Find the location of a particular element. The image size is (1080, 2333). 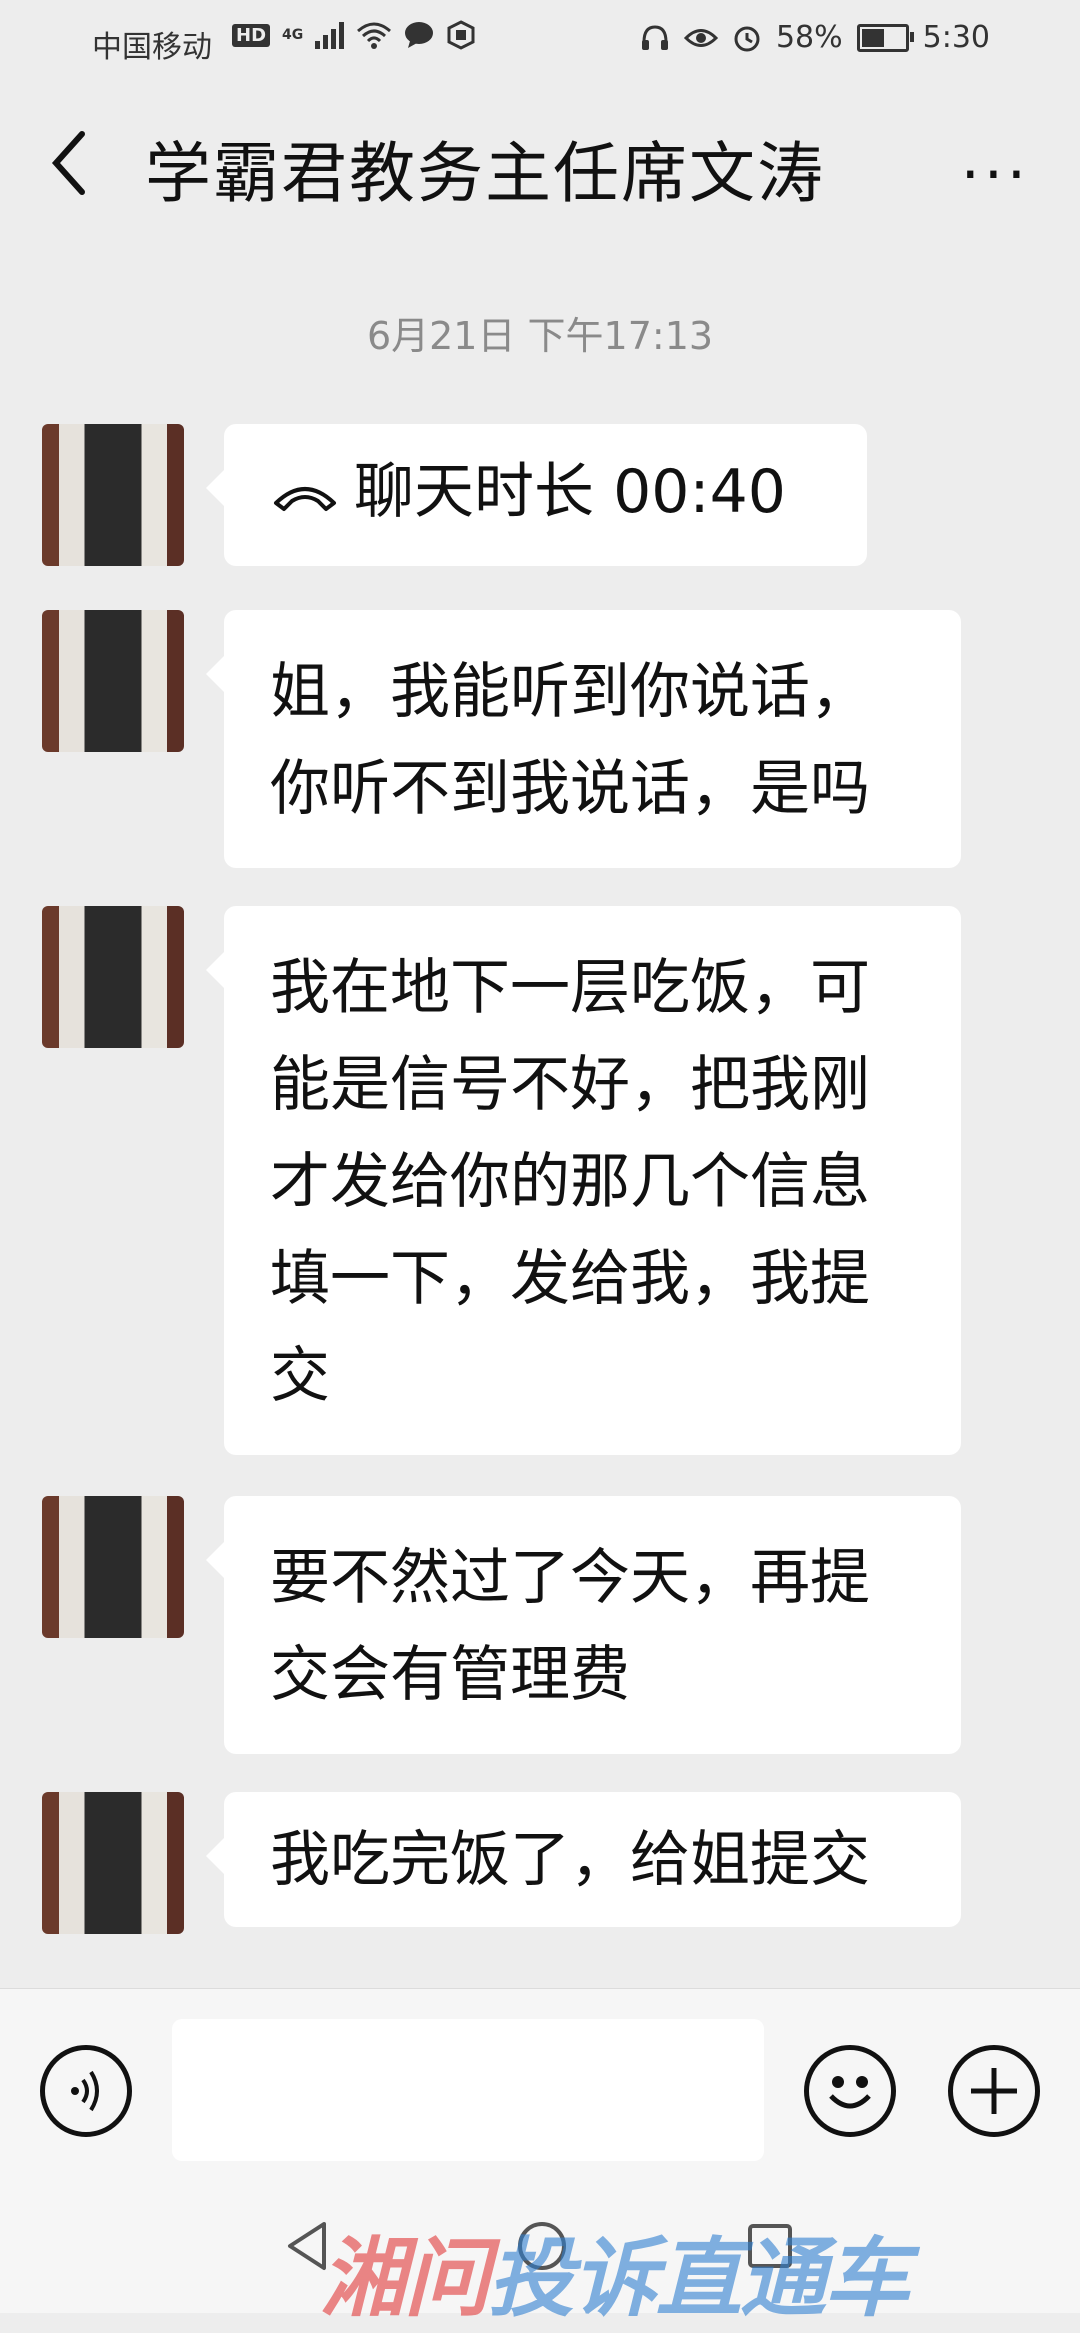

voice-input-button is located at coordinates (86, 2091).